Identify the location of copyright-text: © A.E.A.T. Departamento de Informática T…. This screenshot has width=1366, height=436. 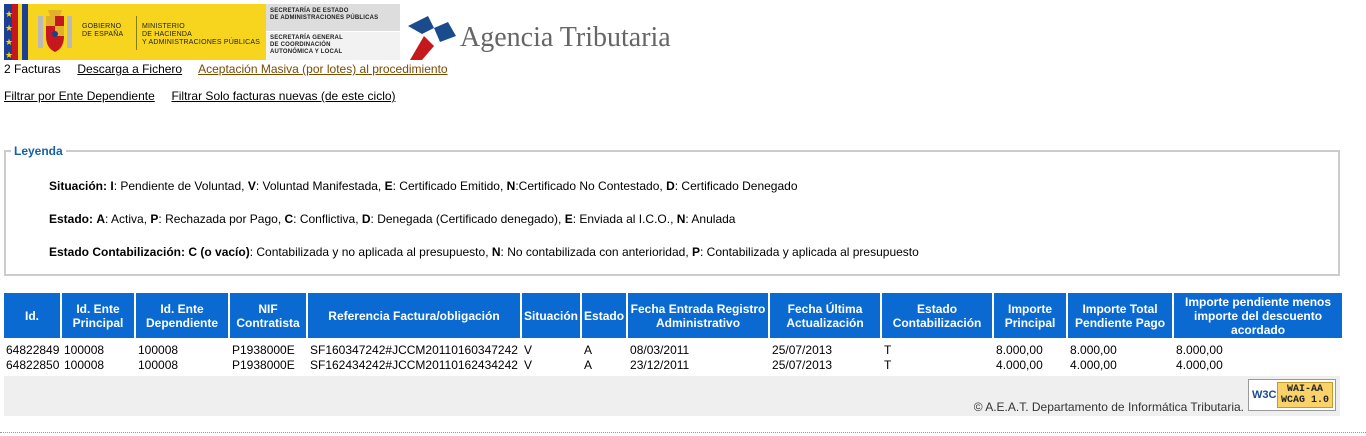
(1108, 407).